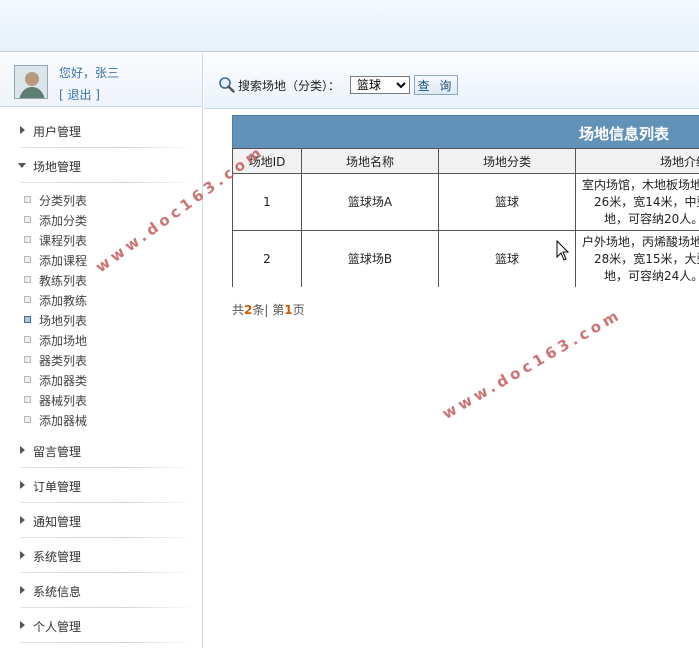 This screenshot has height=648, width=699. I want to click on menu-label: 场地管理, so click(57, 167).